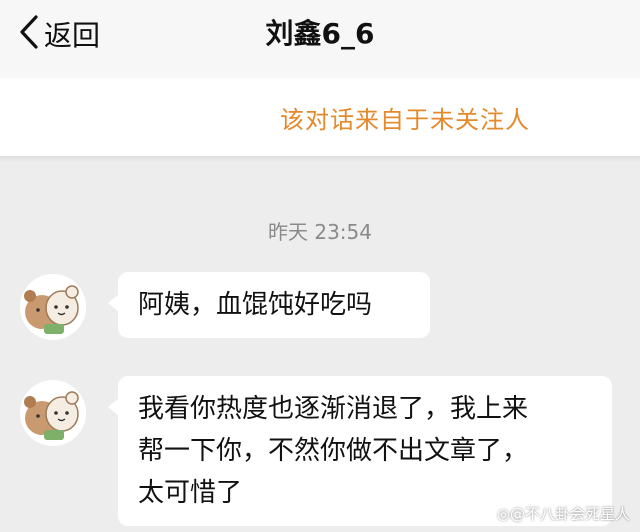 The image size is (640, 532). I want to click on message-bubble: 阿姨，血馄饨好吃吗, so click(269, 305).